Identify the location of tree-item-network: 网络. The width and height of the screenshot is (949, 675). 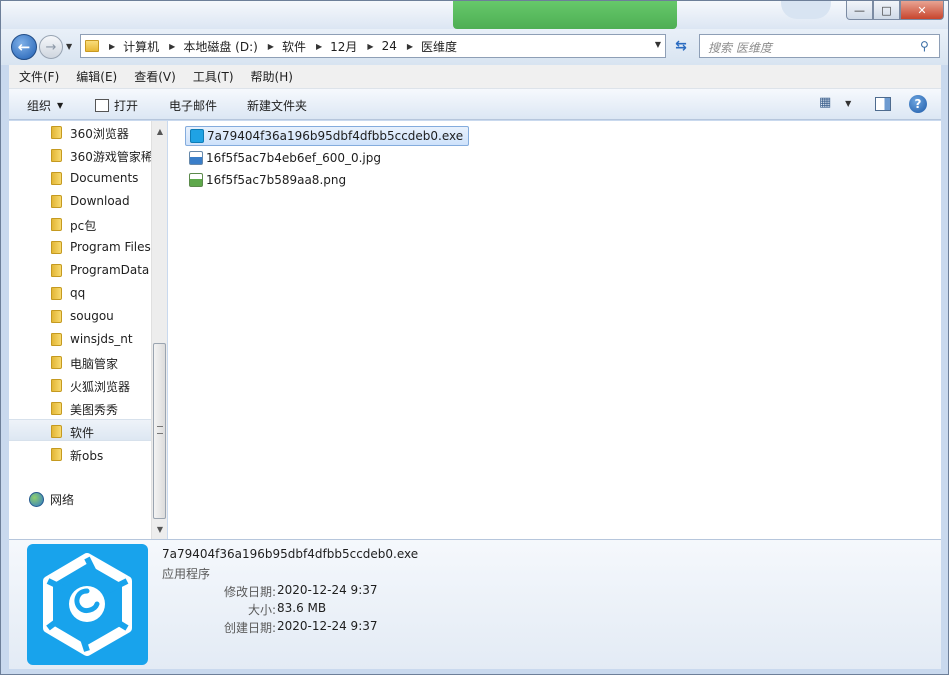
(51, 499).